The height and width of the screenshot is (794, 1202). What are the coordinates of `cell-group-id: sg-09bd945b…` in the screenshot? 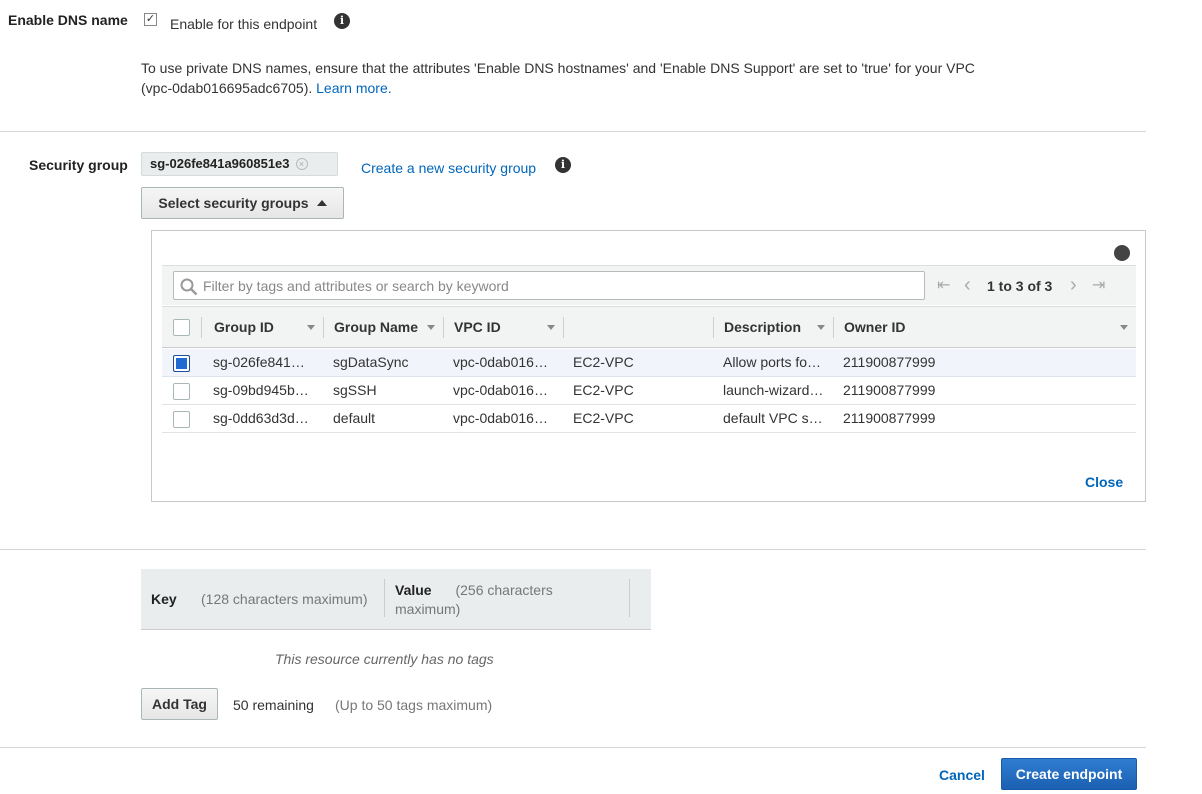 It's located at (261, 390).